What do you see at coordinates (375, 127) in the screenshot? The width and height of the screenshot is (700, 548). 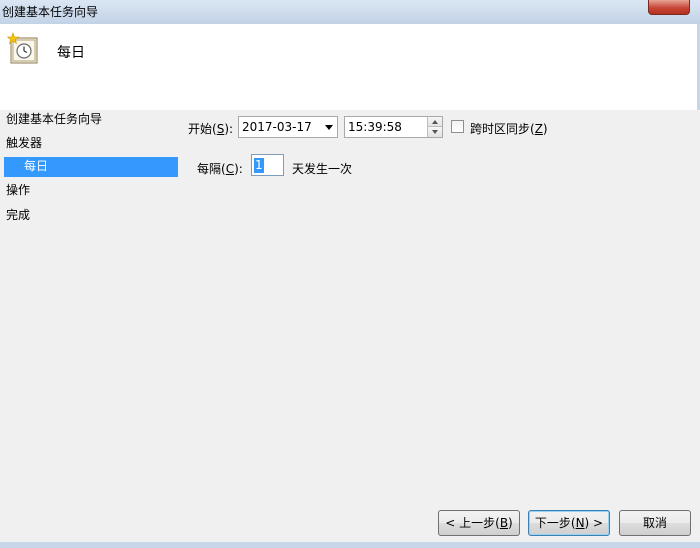 I see `start-time-value: 15:39:58` at bounding box center [375, 127].